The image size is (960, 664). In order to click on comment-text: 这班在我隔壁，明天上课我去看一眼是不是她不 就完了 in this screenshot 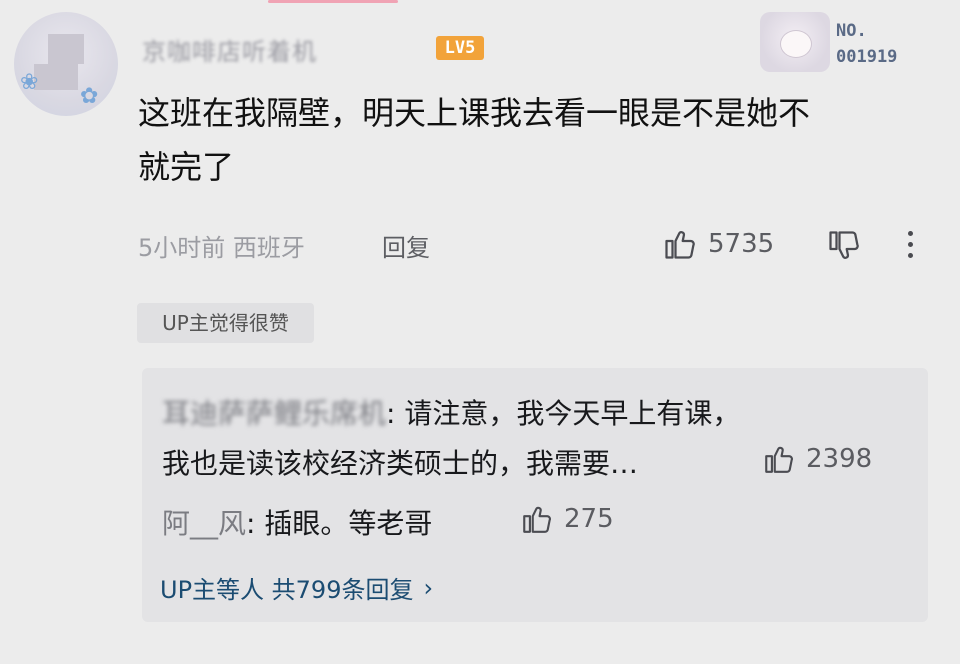, I will do `click(528, 140)`.